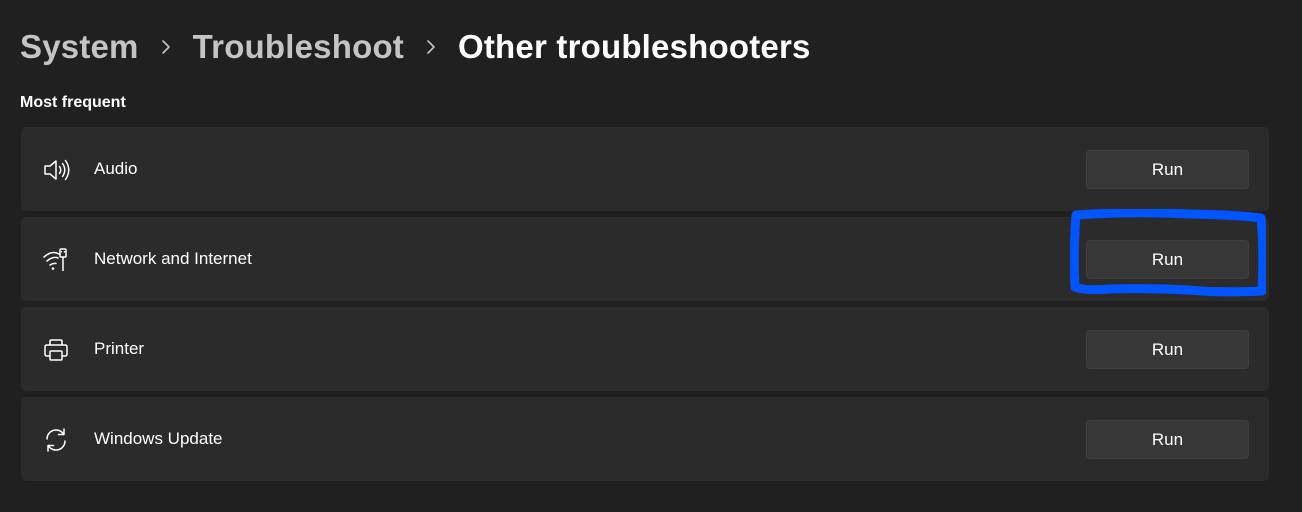 The width and height of the screenshot is (1302, 512). Describe the element at coordinates (158, 438) in the screenshot. I see `troubleshooter-label: Windows Update` at that location.